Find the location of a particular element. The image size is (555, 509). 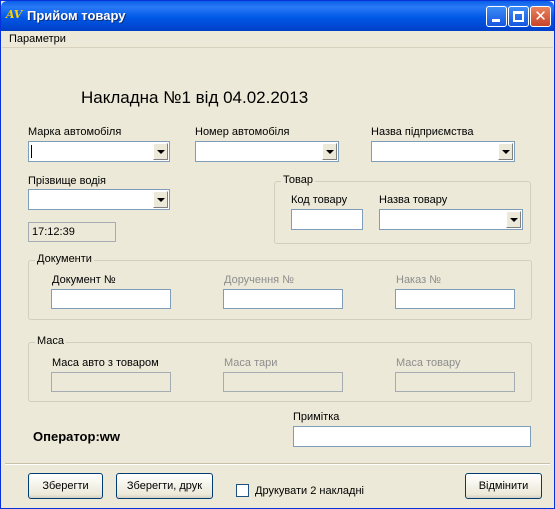

order-number-input is located at coordinates (455, 299).